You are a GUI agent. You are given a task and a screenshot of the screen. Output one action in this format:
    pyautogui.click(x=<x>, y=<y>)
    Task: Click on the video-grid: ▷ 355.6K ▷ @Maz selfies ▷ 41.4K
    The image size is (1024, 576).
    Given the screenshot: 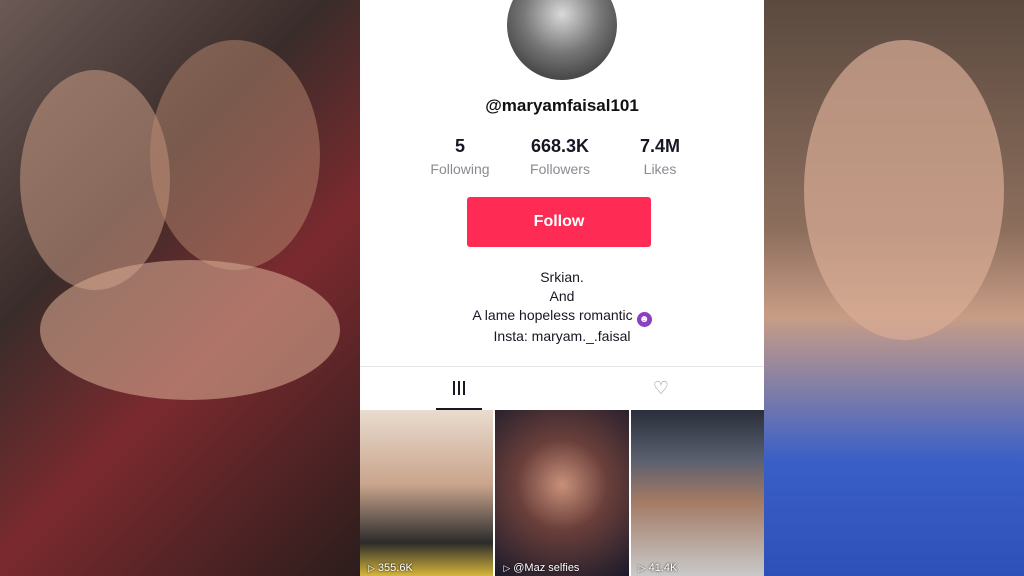 What is the action you would take?
    pyautogui.click(x=562, y=493)
    